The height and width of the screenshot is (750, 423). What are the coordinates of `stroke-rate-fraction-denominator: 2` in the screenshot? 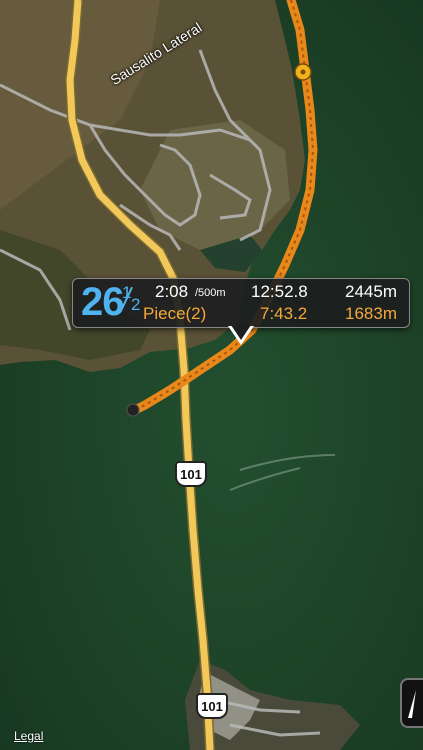 It's located at (136, 304).